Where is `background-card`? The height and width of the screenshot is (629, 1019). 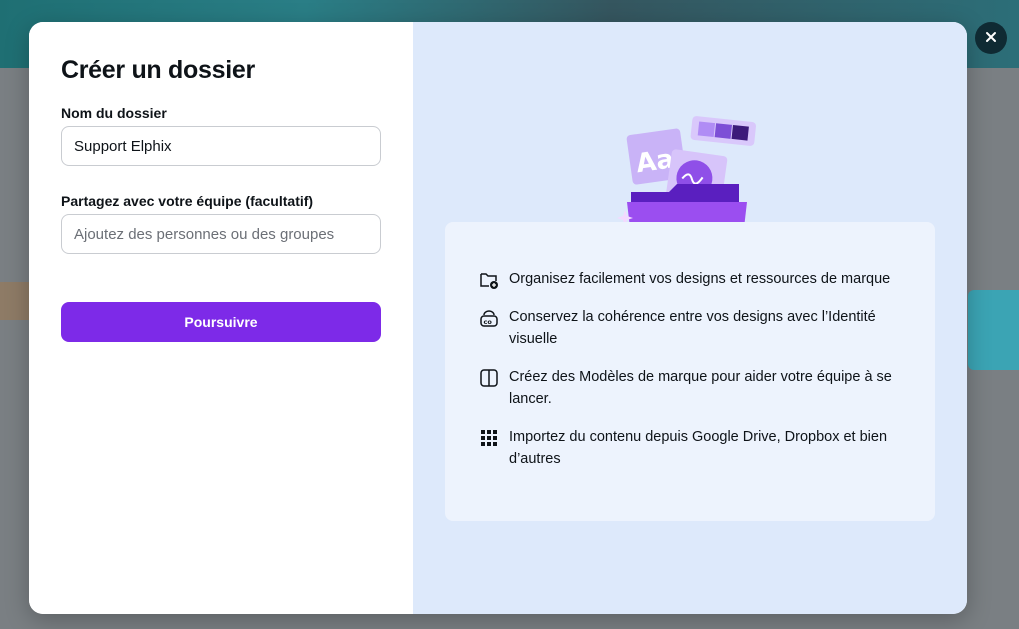
background-card is located at coordinates (993, 330).